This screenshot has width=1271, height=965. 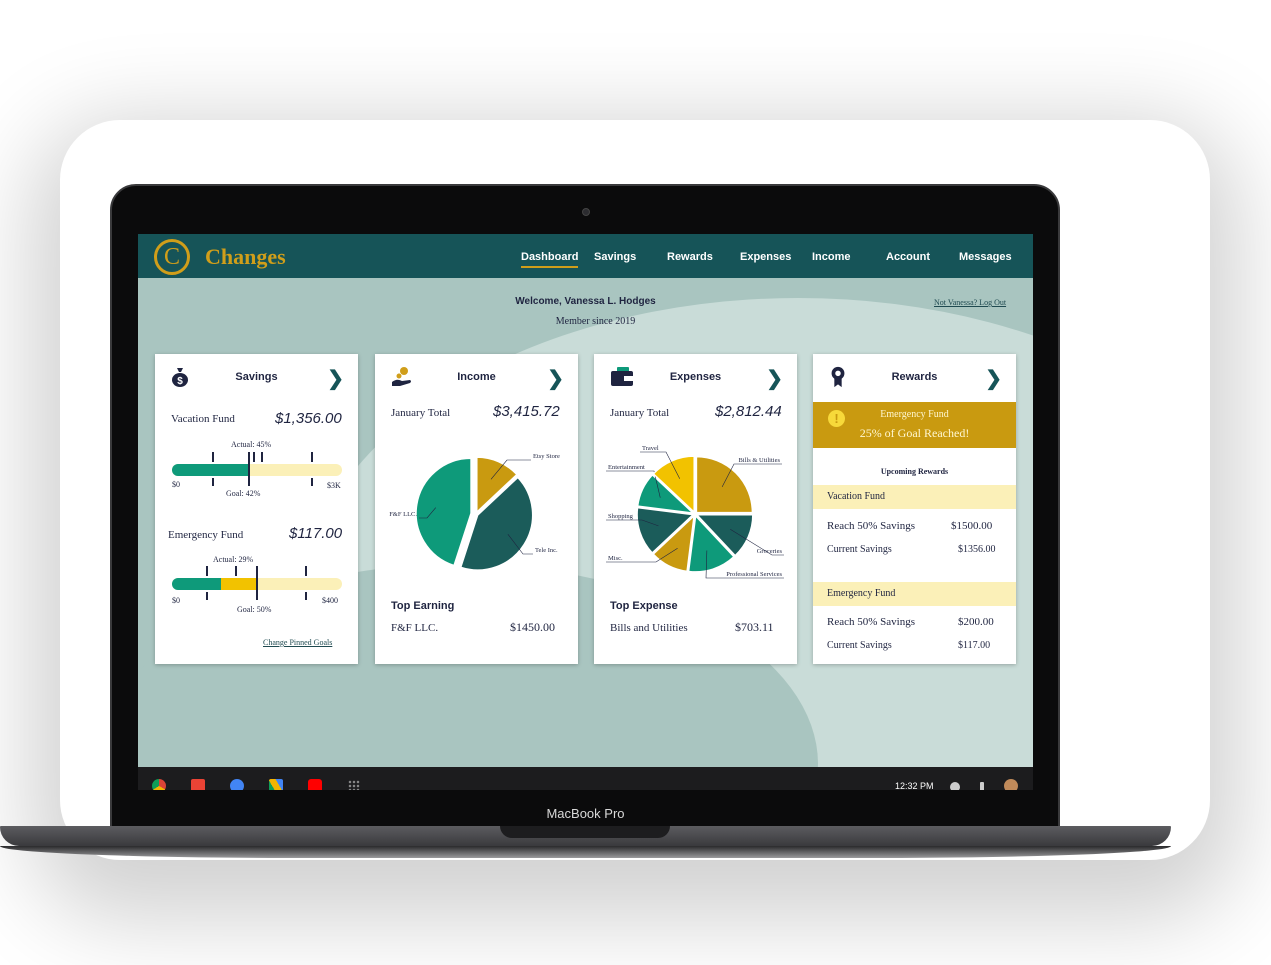 What do you see at coordinates (316, 533) in the screenshot?
I see `goal-amount: $117.00` at bounding box center [316, 533].